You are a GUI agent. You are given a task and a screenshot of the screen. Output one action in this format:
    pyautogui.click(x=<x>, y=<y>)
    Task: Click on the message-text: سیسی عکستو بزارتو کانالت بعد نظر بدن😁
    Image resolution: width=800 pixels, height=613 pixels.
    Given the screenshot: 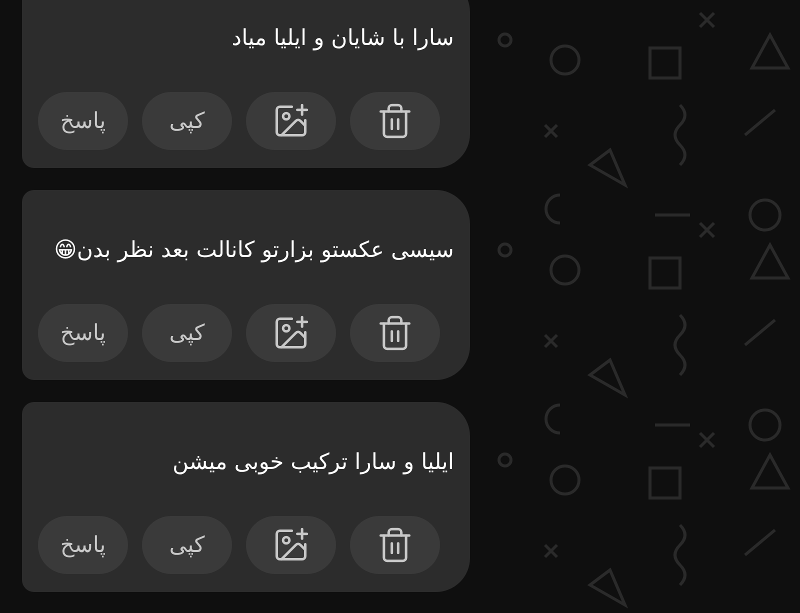 What is the action you would take?
    pyautogui.click(x=254, y=251)
    